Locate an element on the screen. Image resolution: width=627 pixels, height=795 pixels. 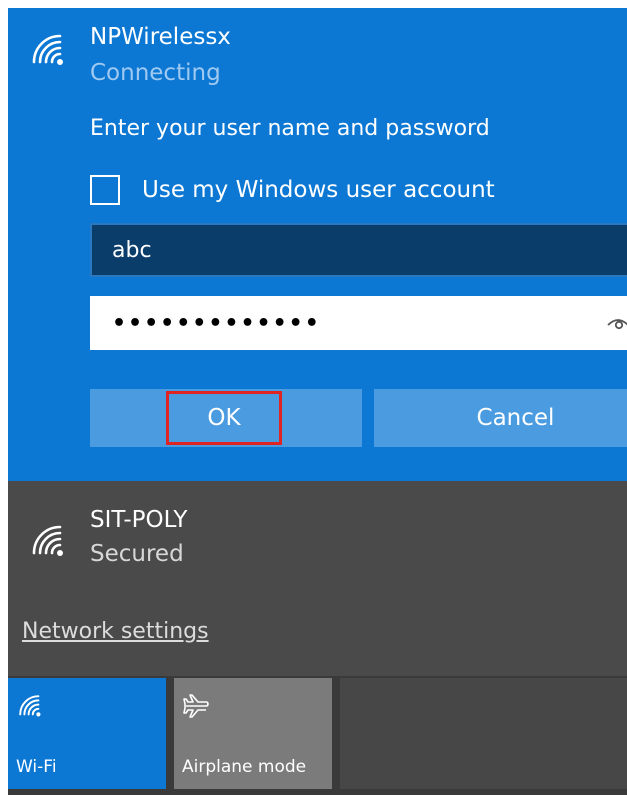
network-status: Secured is located at coordinates (137, 554).